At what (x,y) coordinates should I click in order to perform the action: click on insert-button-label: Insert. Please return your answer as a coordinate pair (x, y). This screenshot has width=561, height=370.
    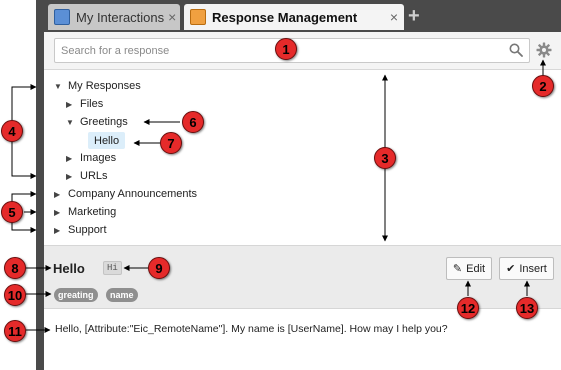
    Looking at the image, I should click on (533, 268).